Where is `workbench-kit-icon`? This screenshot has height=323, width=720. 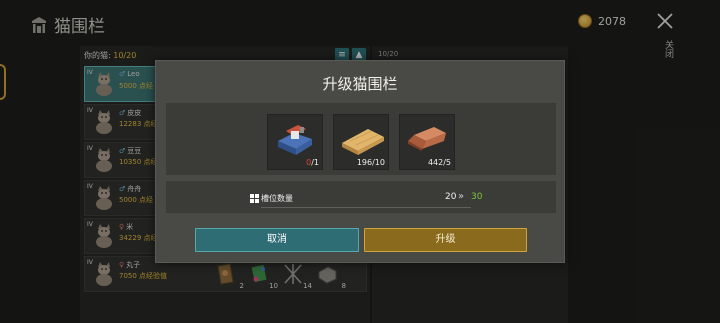 workbench-kit-icon is located at coordinates (295, 140).